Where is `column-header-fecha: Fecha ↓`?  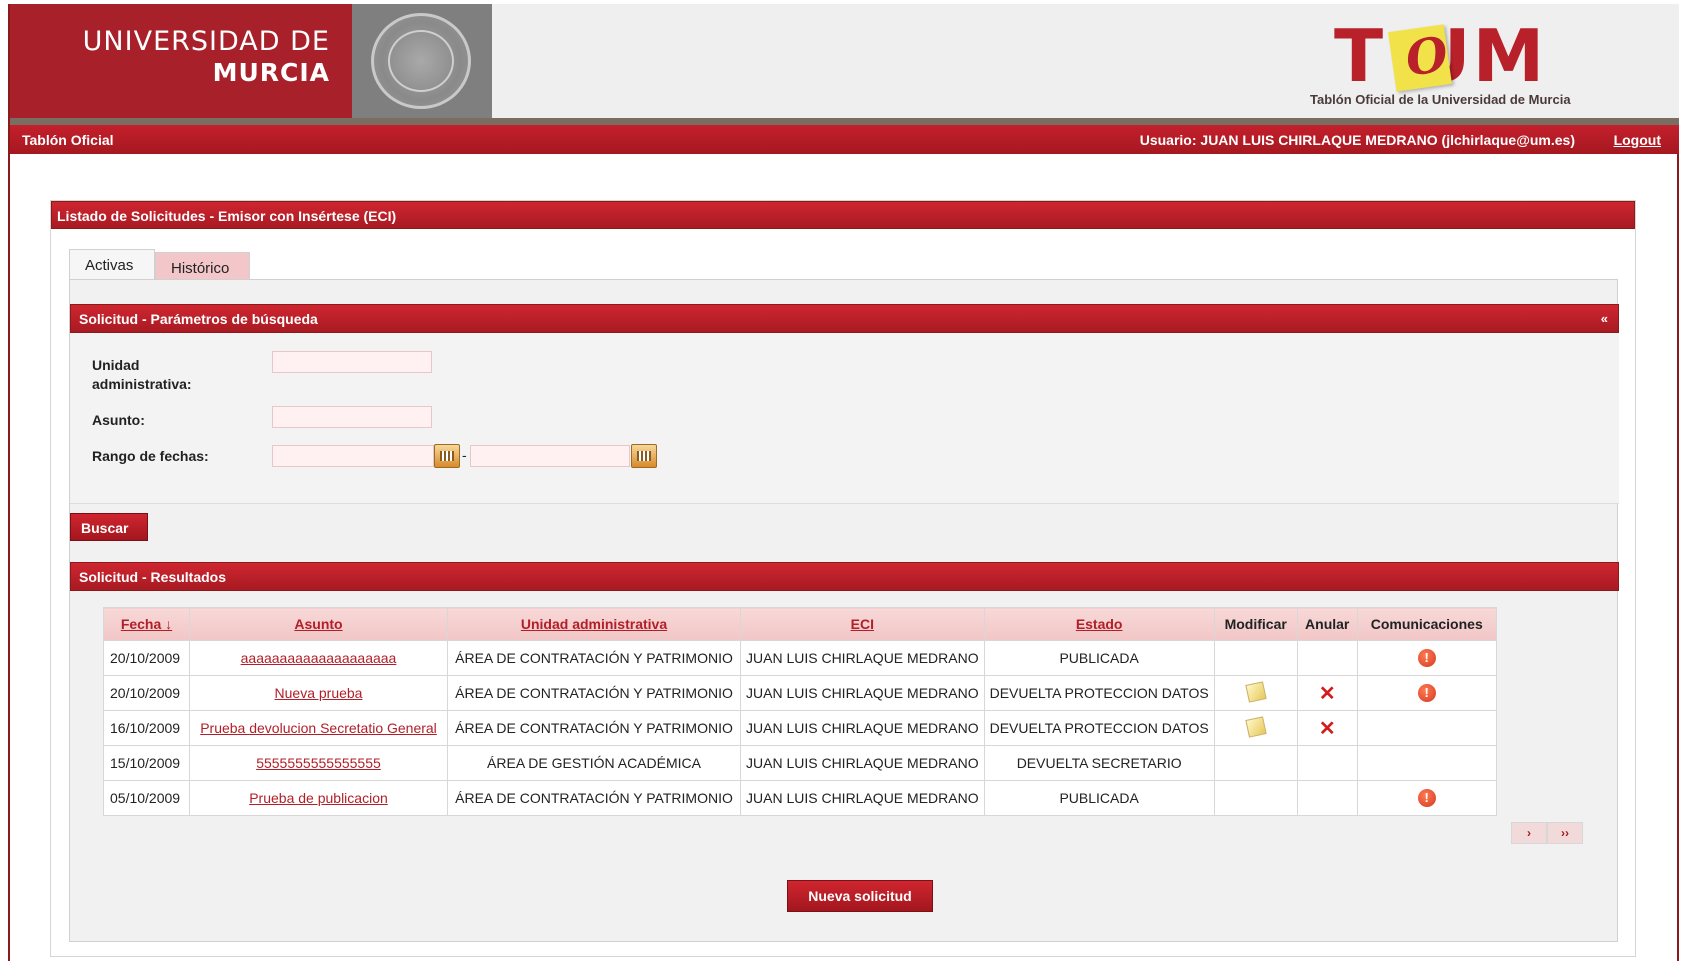
column-header-fecha: Fecha ↓ is located at coordinates (146, 624).